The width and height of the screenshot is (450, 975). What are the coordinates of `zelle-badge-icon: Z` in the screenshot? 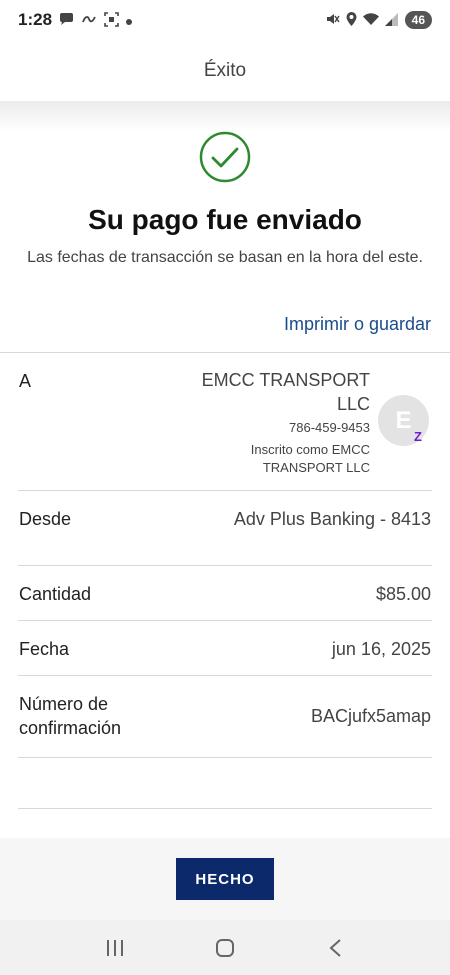 It's located at (418, 436).